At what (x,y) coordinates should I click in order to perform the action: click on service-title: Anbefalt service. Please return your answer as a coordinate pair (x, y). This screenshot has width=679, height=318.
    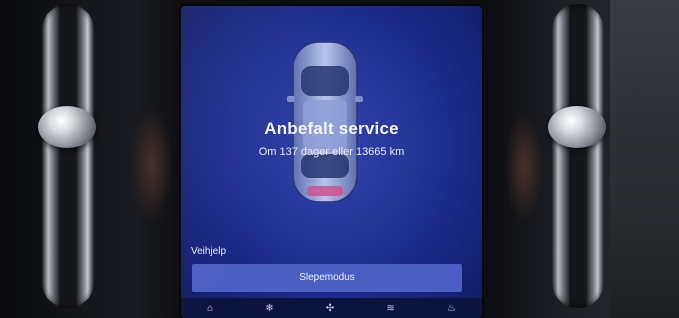
    Looking at the image, I should click on (331, 128).